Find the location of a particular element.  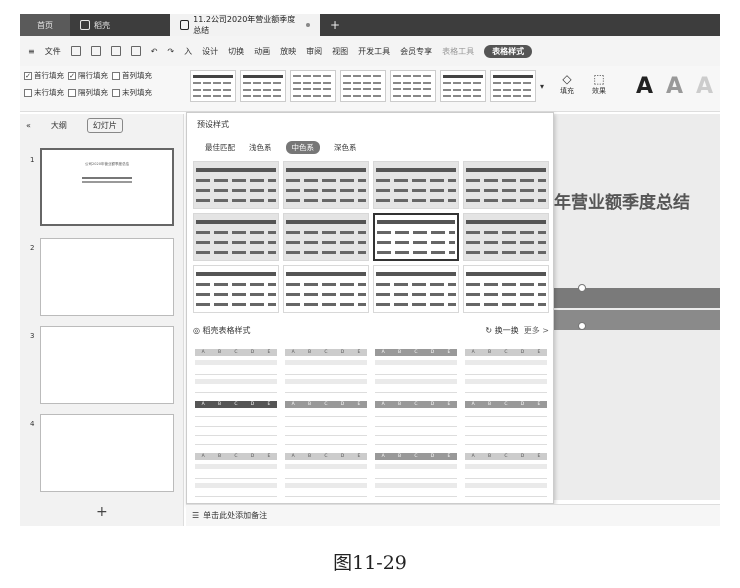

check-last-col: 末列填充 is located at coordinates (132, 92).